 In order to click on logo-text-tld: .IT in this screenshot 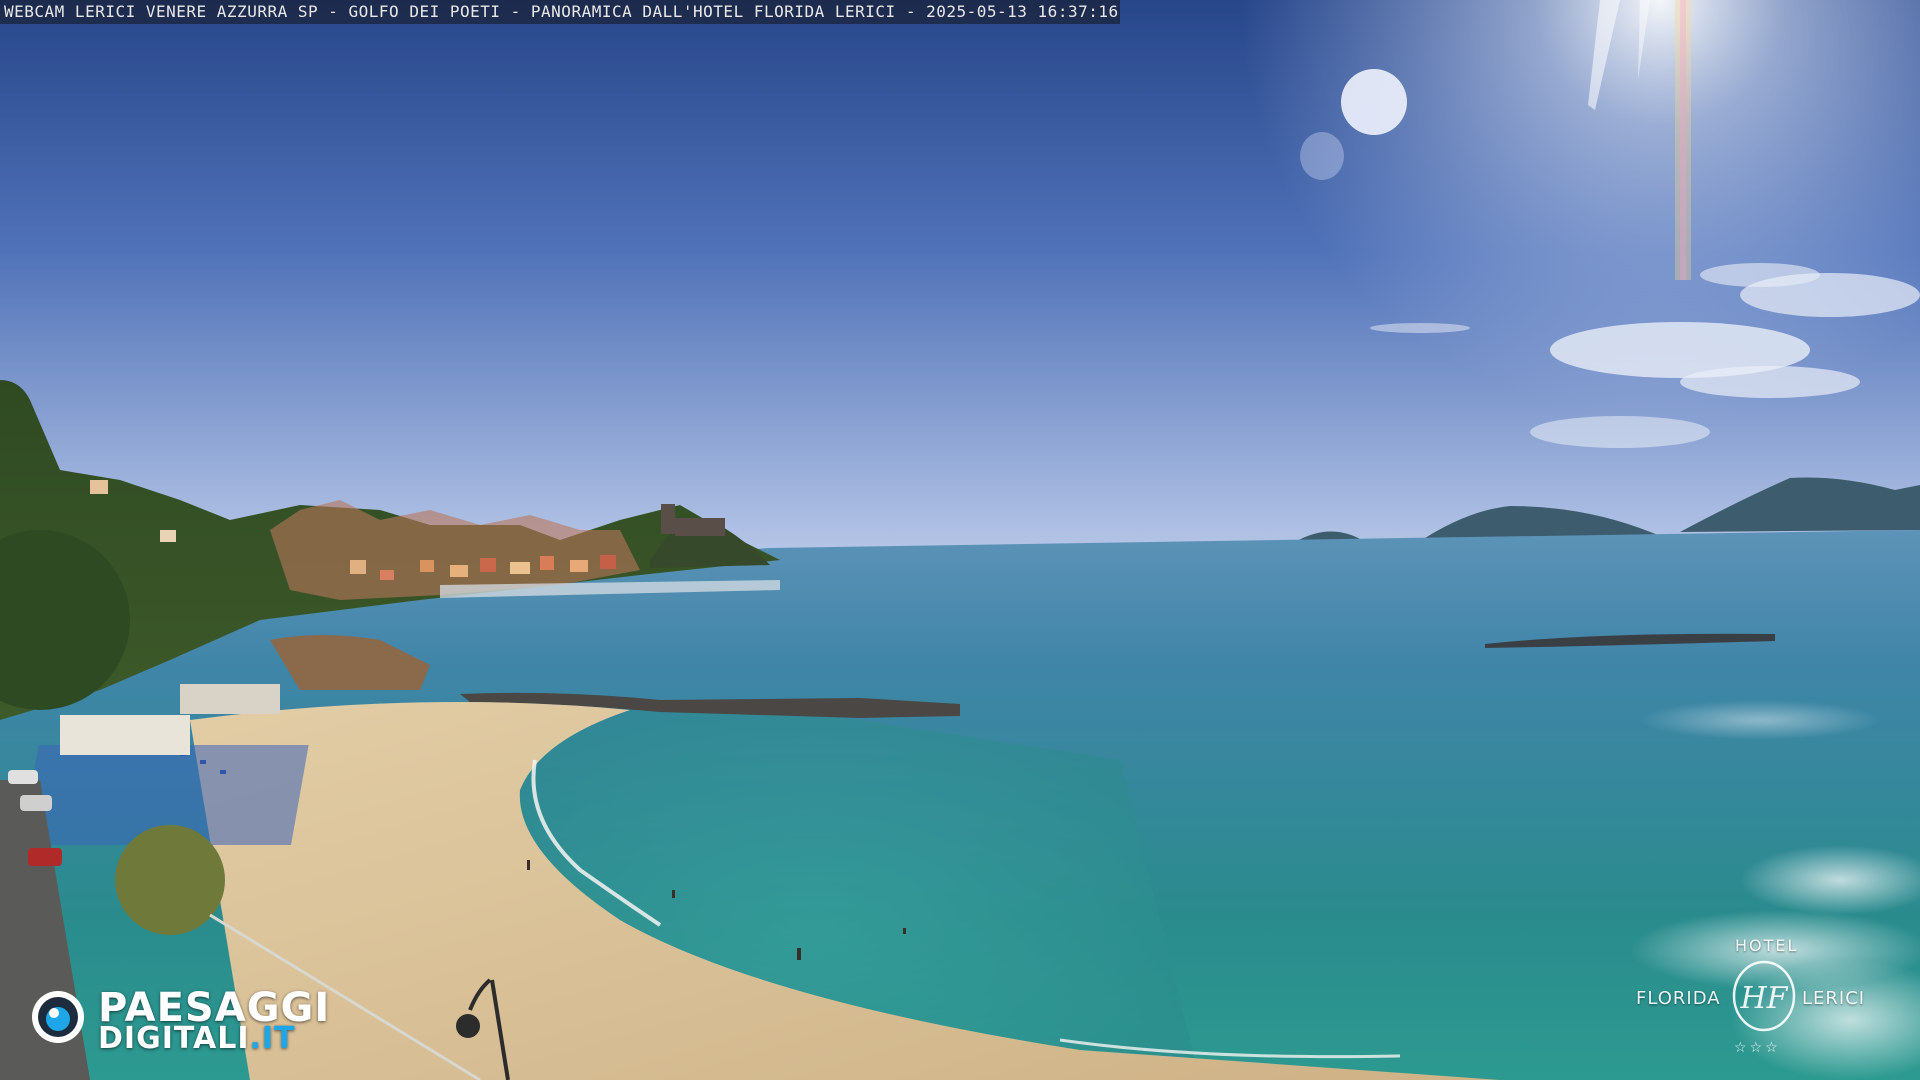, I will do `click(272, 1038)`.